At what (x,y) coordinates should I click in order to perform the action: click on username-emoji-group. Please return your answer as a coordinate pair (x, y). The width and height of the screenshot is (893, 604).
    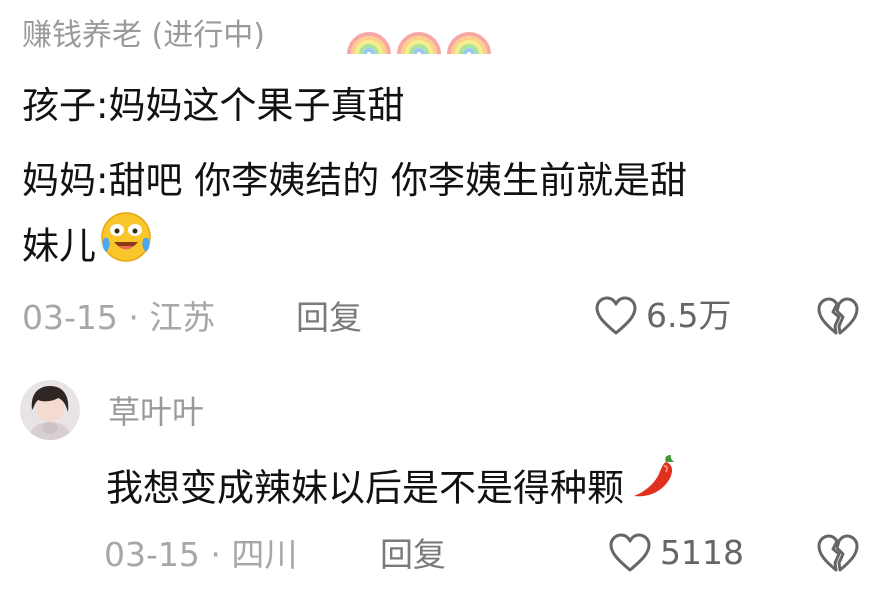
    Looking at the image, I should click on (419, 36).